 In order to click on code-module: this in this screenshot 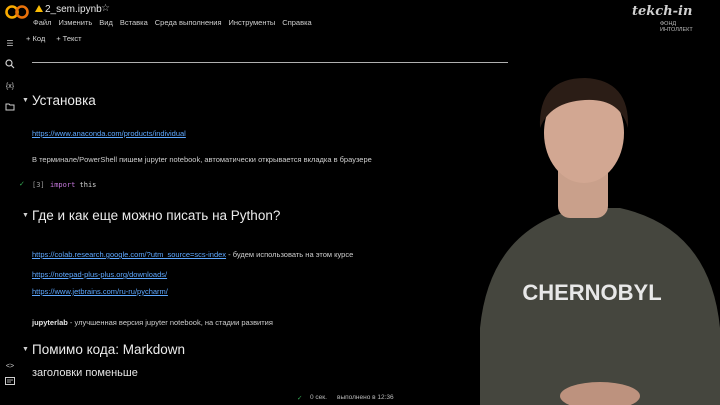, I will do `click(88, 185)`.